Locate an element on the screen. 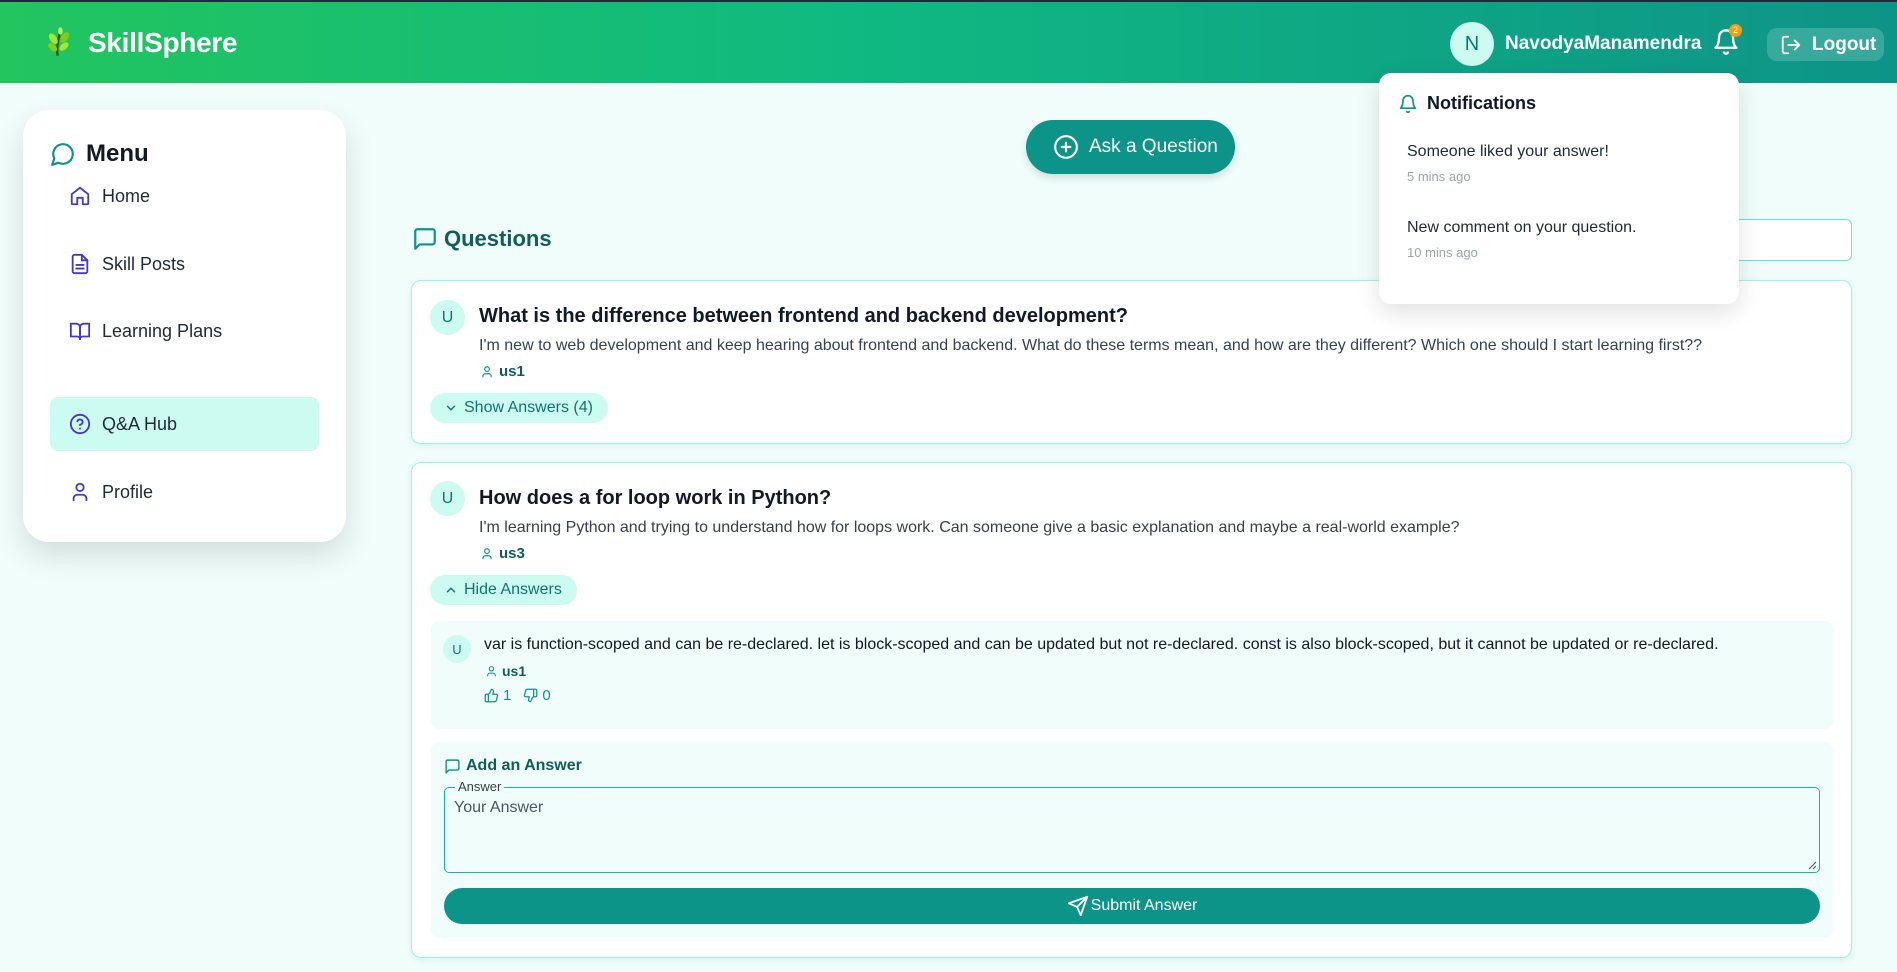  answer-avatar: U is located at coordinates (457, 649).